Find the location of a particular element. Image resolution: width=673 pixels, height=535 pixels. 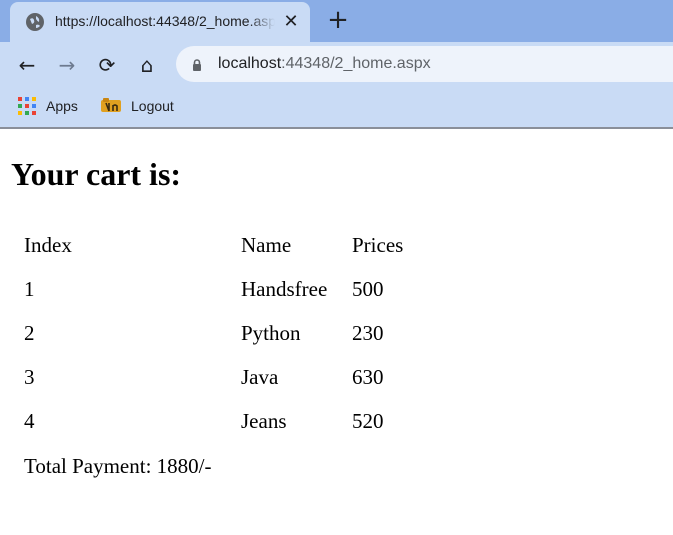

lock-icon is located at coordinates (197, 64).